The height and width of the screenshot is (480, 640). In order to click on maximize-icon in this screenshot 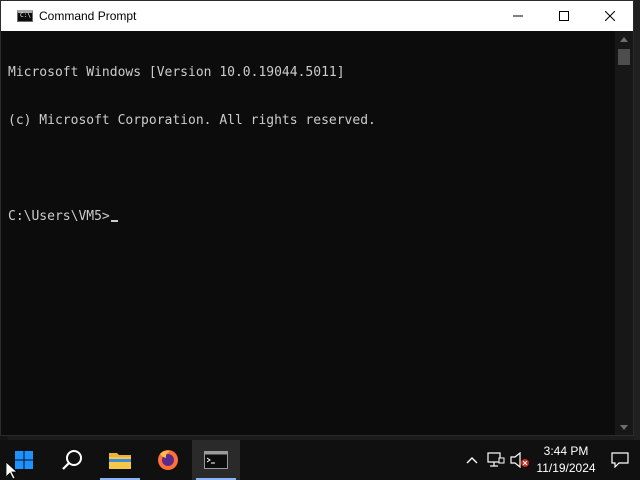, I will do `click(564, 16)`.